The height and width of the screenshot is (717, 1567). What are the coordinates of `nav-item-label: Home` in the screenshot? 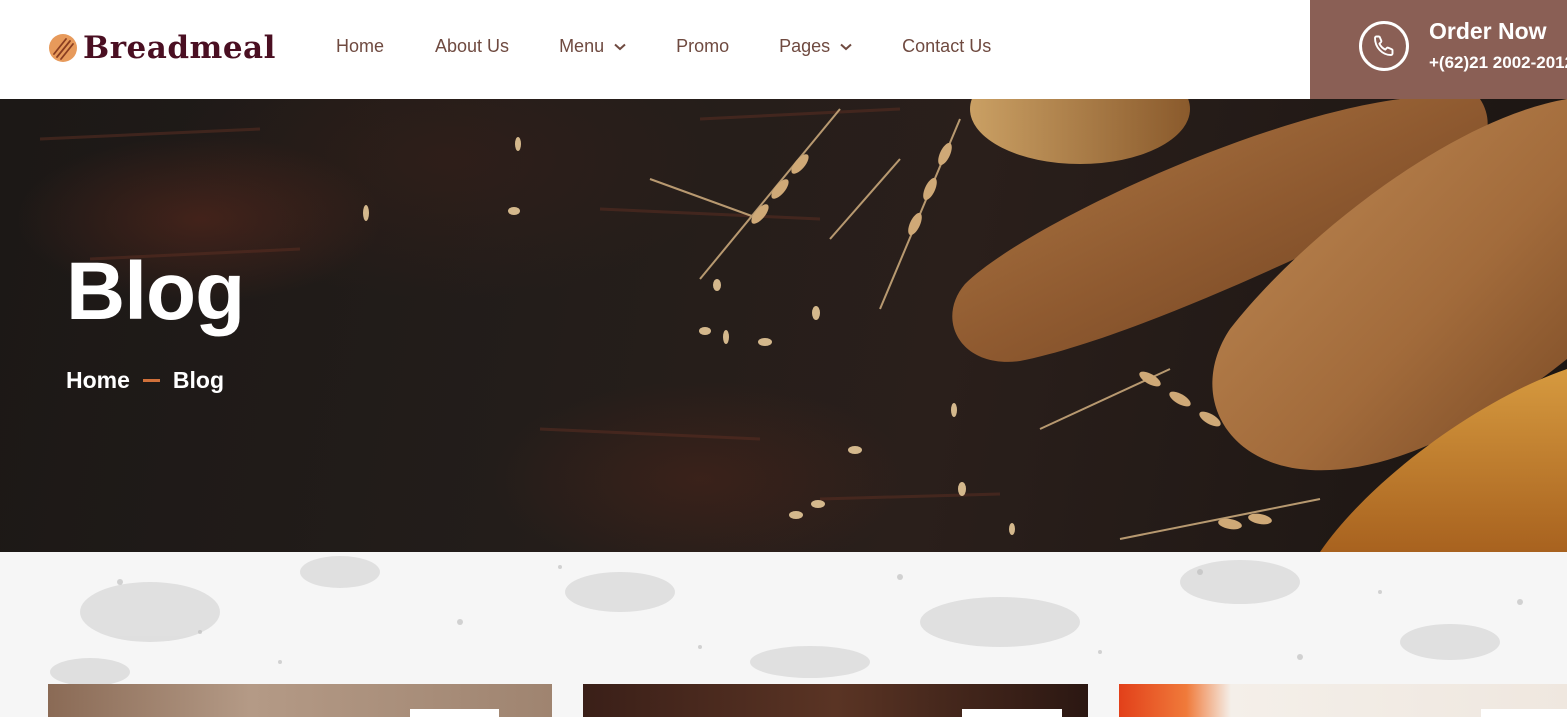 It's located at (360, 46).